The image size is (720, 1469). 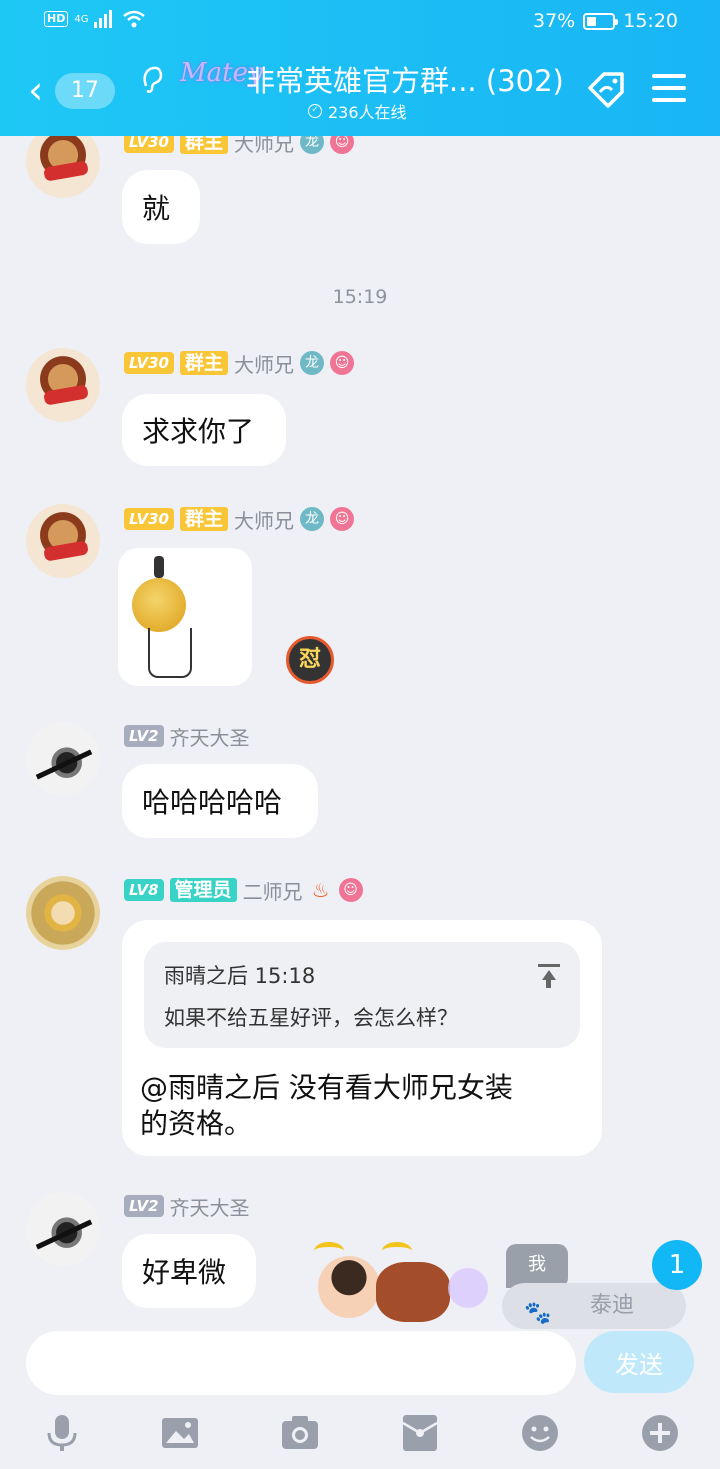 I want to click on message-text: 哈哈哈哈哈, so click(x=212, y=802).